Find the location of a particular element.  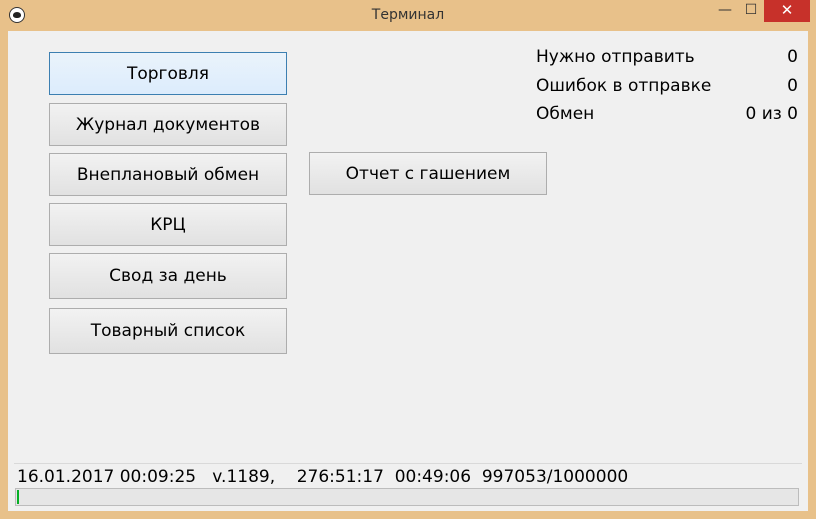

window-title: Терминал is located at coordinates (408, 15).